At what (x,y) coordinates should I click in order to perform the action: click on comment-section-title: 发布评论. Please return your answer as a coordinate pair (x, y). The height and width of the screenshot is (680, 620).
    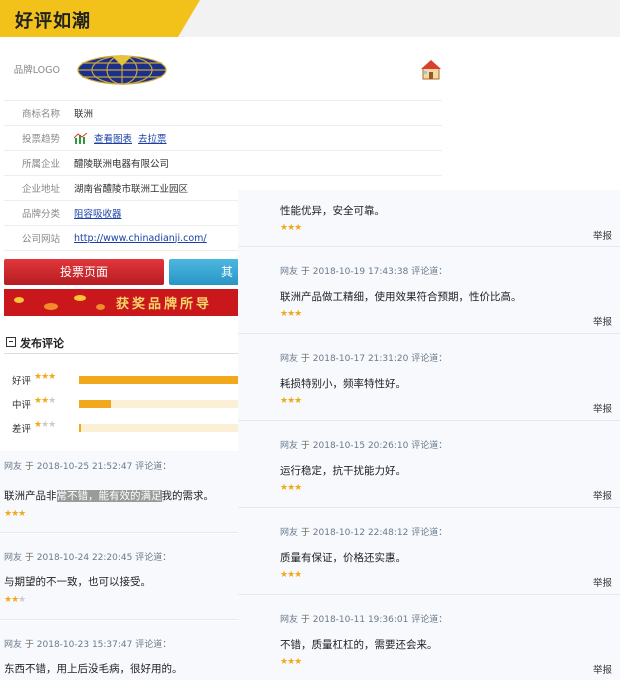
    Looking at the image, I should click on (42, 343).